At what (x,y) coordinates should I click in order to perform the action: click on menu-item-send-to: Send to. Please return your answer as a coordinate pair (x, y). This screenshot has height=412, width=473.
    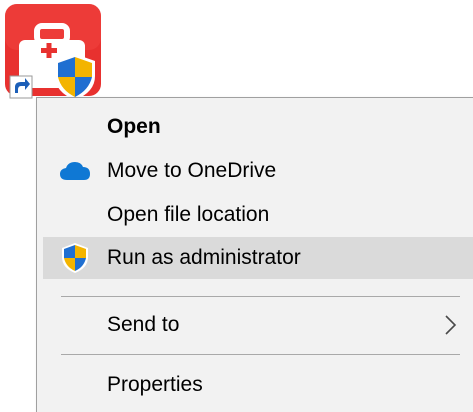
    Looking at the image, I should click on (258, 325).